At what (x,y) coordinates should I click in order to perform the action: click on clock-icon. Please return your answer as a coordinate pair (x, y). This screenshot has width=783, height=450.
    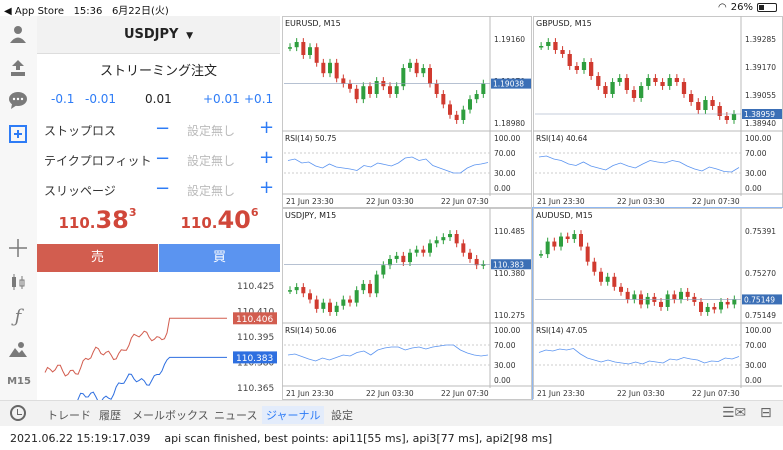
    Looking at the image, I should click on (18, 413).